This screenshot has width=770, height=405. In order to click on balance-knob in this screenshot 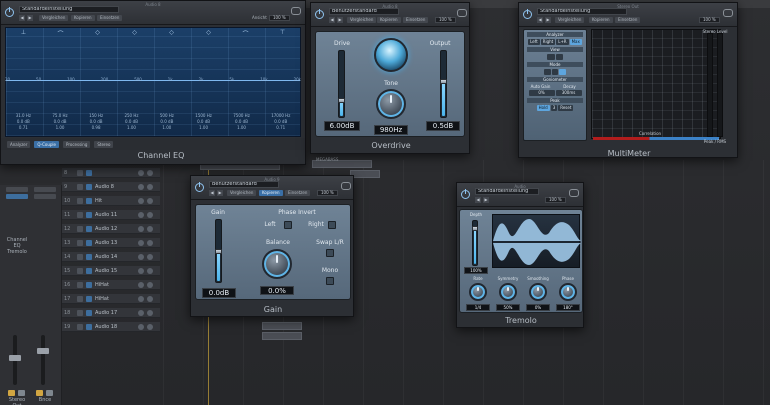, I will do `click(277, 264)`.